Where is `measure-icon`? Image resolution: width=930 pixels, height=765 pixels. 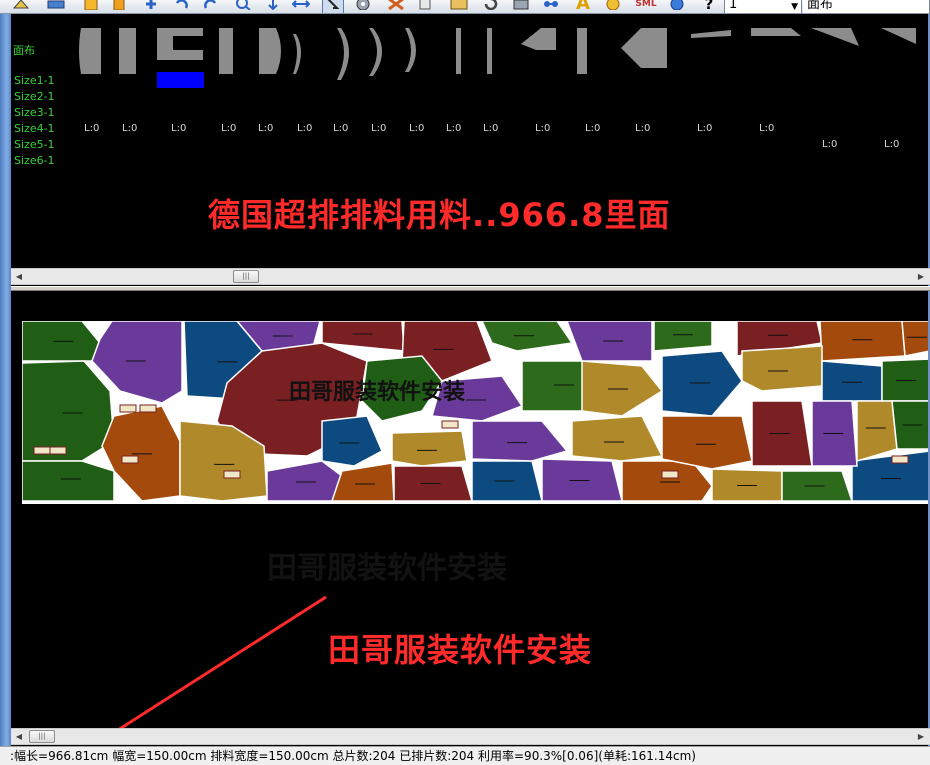 measure-icon is located at coordinates (21, 6).